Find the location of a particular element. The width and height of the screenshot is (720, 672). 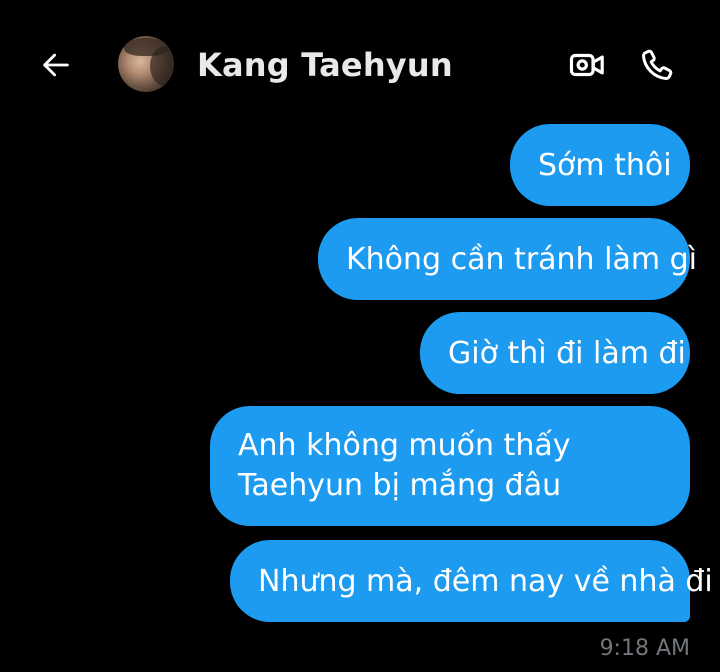

message-bubble: Sớm thôi is located at coordinates (600, 165).